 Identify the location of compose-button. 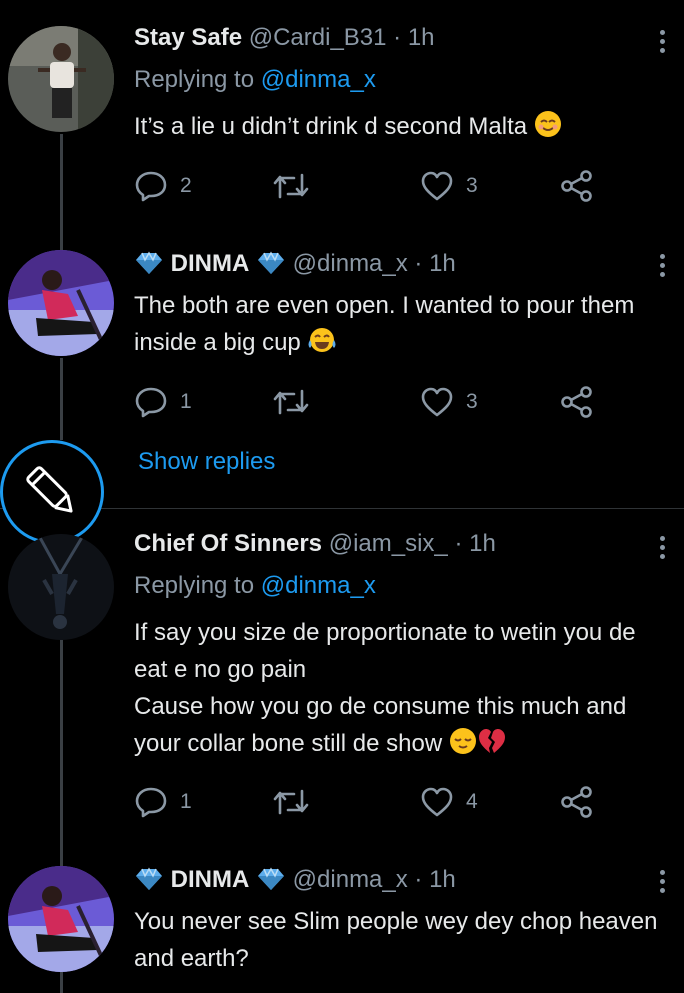
(52, 492).